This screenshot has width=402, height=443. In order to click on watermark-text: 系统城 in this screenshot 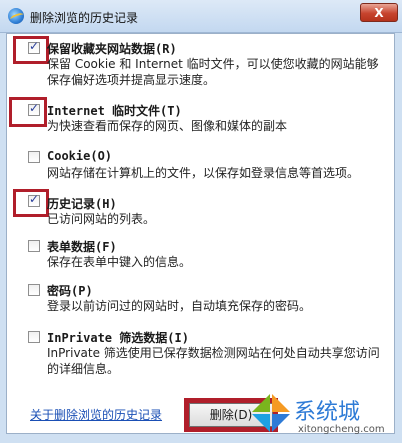, I will do `click(327, 412)`.